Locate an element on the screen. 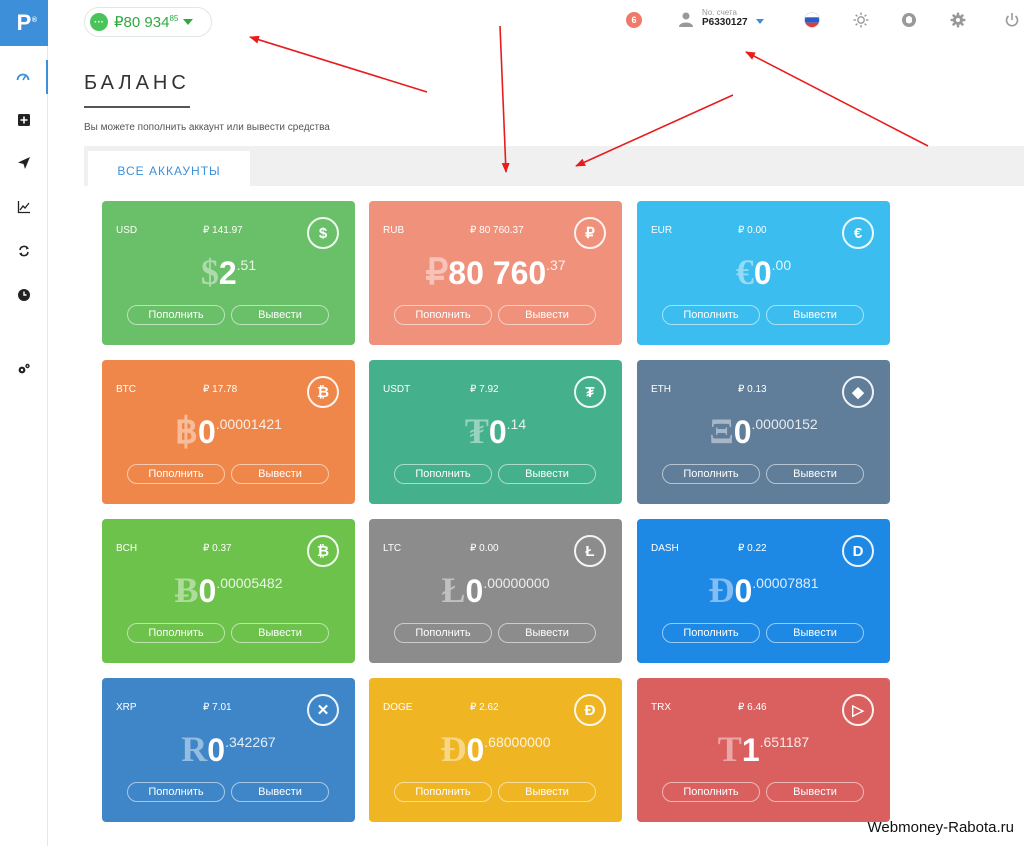 Image resolution: width=1024 pixels, height=846 pixels. logo: P ® is located at coordinates (24, 23).